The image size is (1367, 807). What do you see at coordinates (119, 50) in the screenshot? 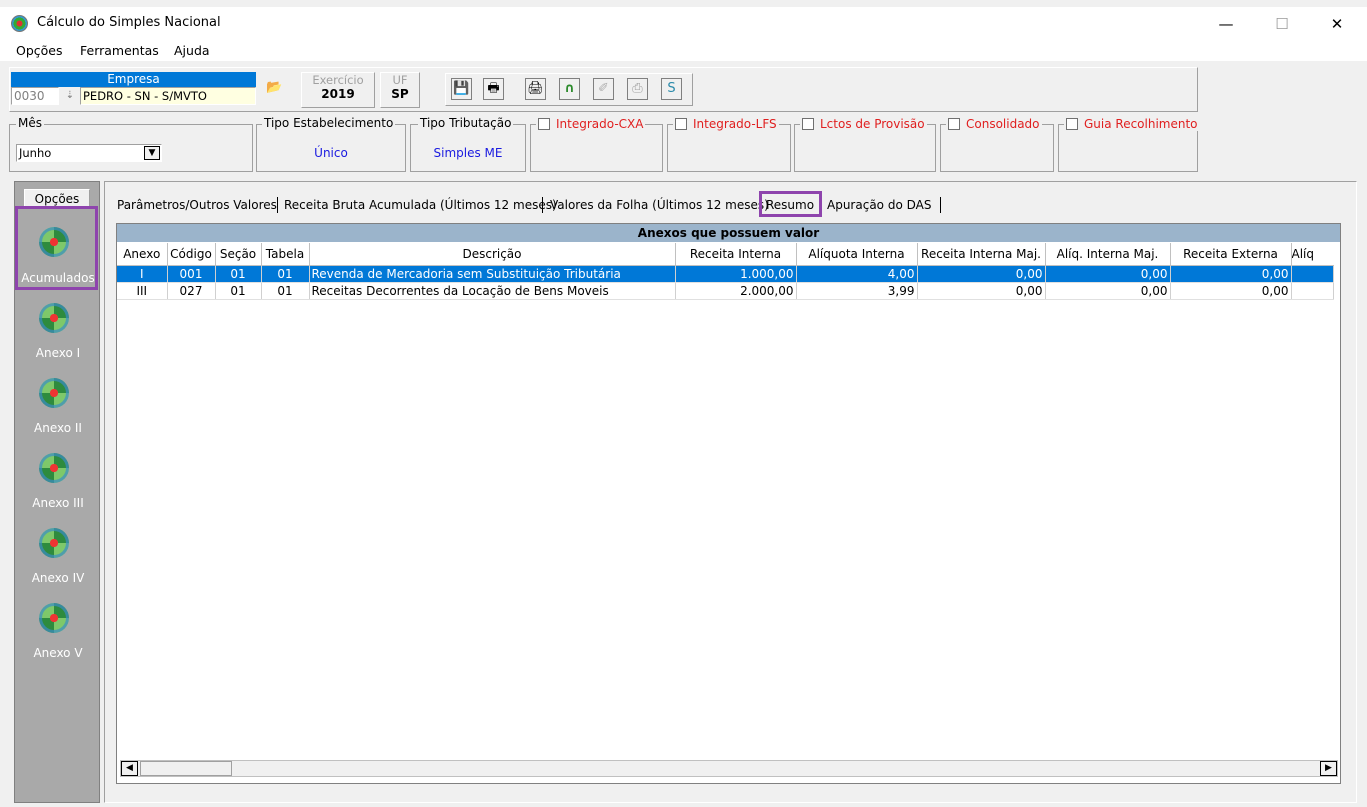
I see `menu-ferramentas: Ferramentas` at bounding box center [119, 50].